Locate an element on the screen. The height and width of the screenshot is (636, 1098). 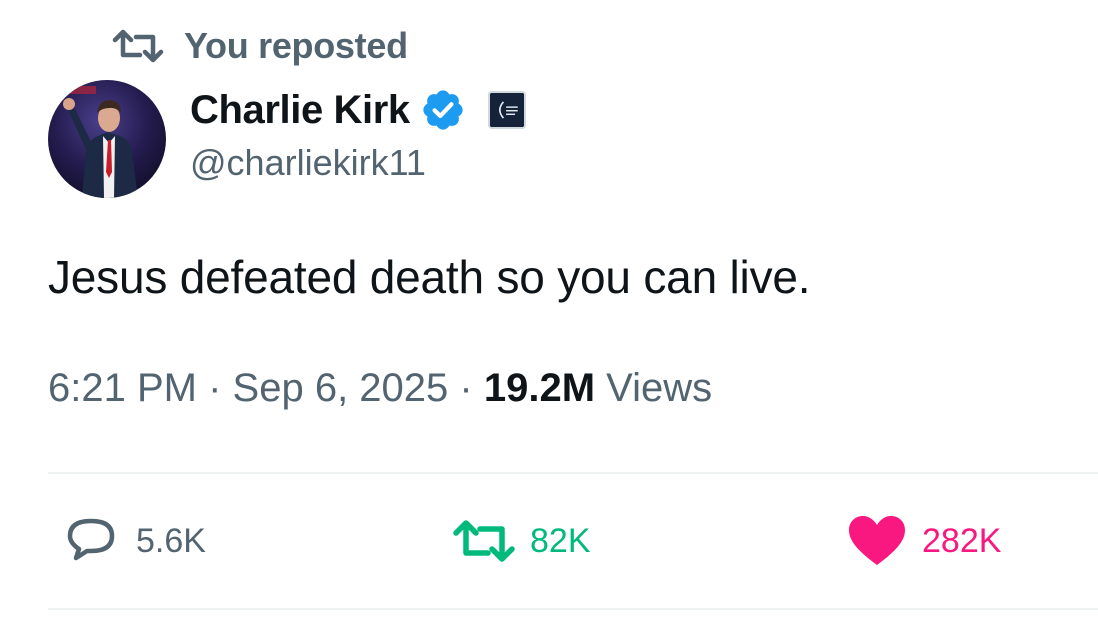
avatar-photo is located at coordinates (107, 139).